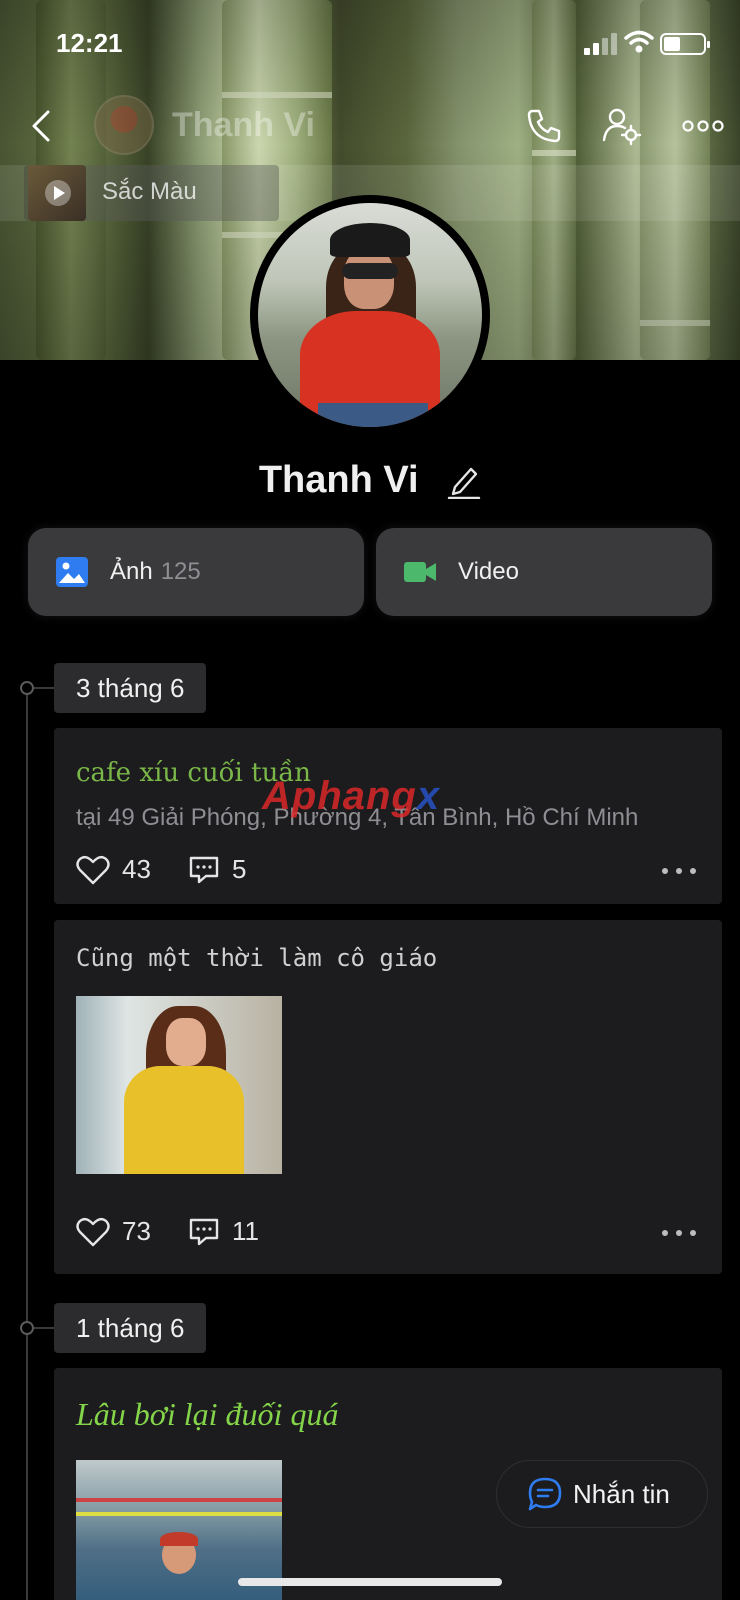 The height and width of the screenshot is (1600, 740). Describe the element at coordinates (243, 125) in the screenshot. I see `header-name: Thanh Vi` at that location.